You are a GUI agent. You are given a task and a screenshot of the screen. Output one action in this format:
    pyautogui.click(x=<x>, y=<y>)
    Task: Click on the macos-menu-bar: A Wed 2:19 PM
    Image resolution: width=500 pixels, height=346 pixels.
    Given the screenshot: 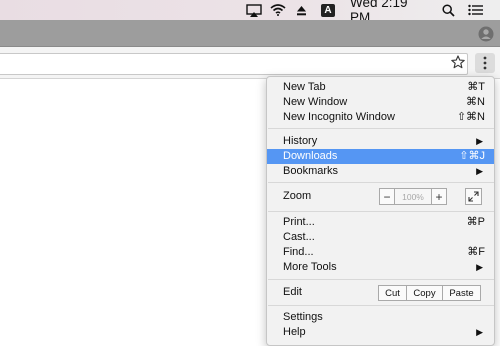 What is the action you would take?
    pyautogui.click(x=250, y=12)
    